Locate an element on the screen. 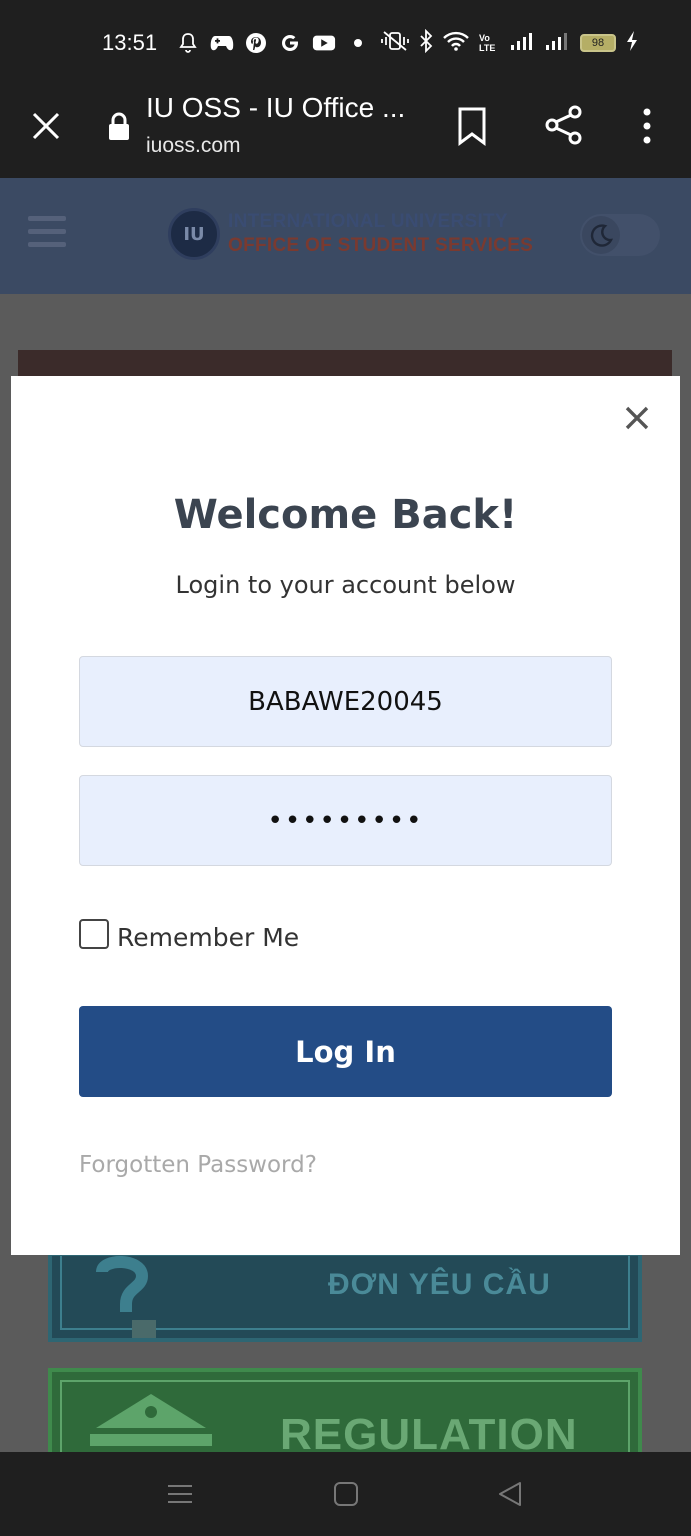 The image size is (691, 1536). regulation-card-label: REGULATION is located at coordinates (429, 1431).